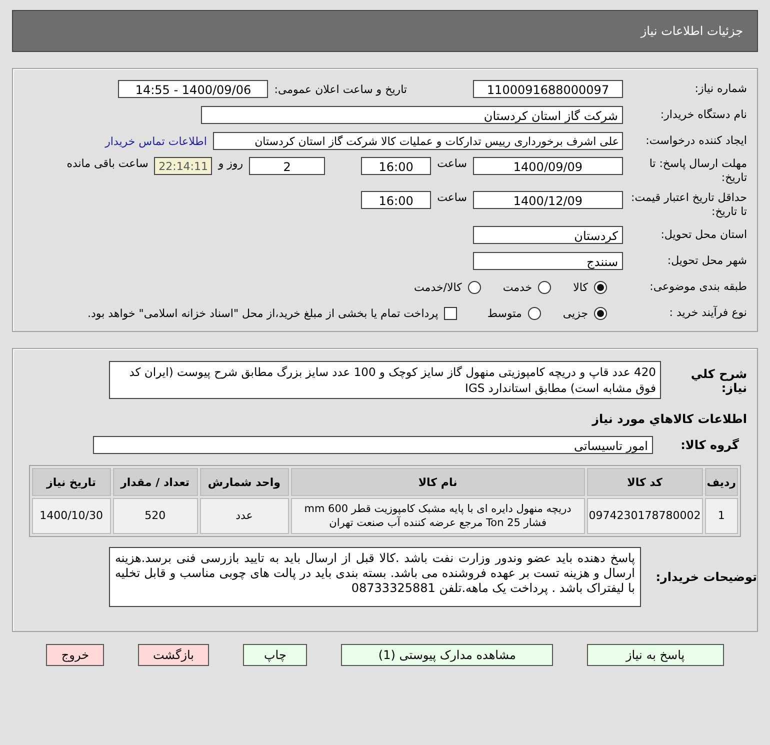 The height and width of the screenshot is (745, 770). What do you see at coordinates (644, 516) in the screenshot?
I see `table-cell: 0974230178780002` at bounding box center [644, 516].